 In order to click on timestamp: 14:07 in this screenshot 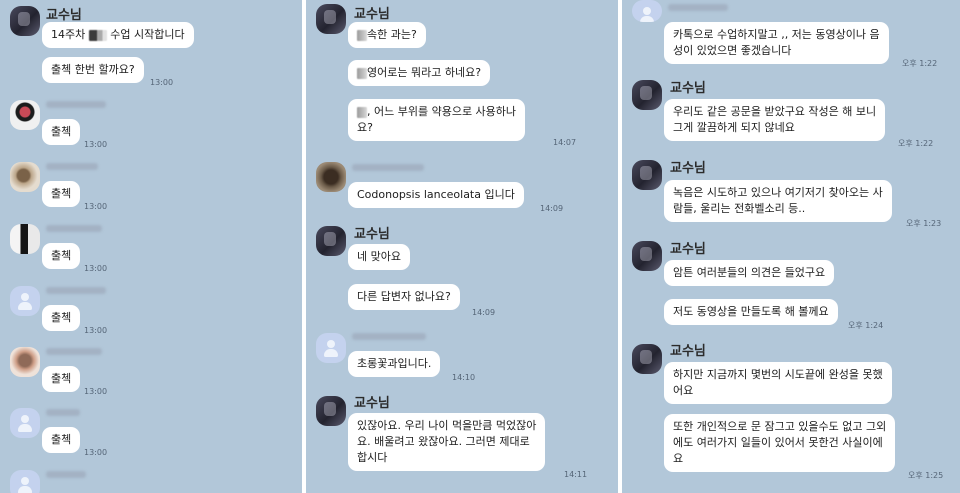, I will do `click(565, 142)`.